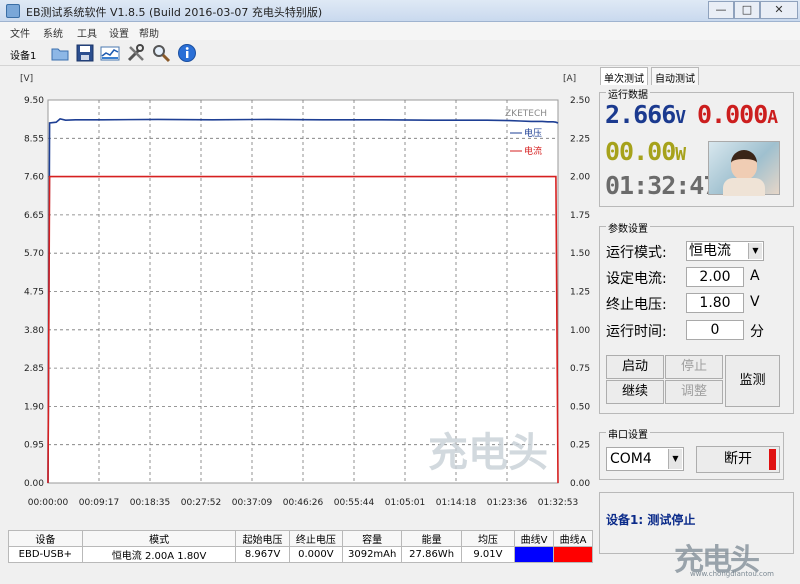  Describe the element at coordinates (635, 392) in the screenshot. I see `continue-button: 继续` at that location.